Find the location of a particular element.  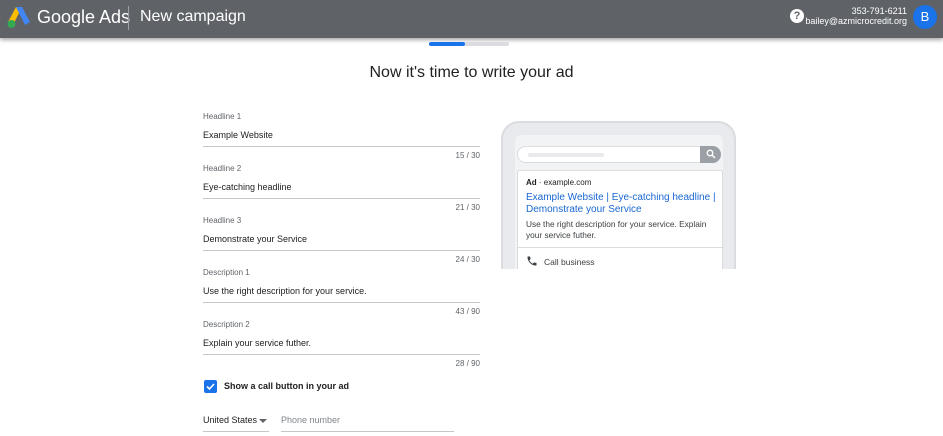

dropdown-arrow-icon is located at coordinates (263, 421).